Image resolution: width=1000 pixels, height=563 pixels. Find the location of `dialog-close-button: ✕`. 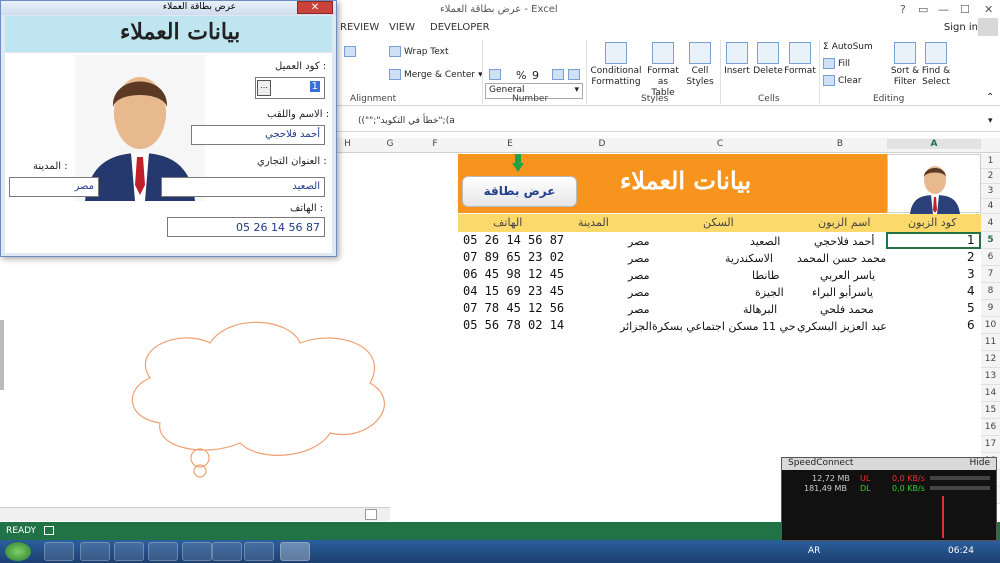

dialog-close-button: ✕ is located at coordinates (315, 7).